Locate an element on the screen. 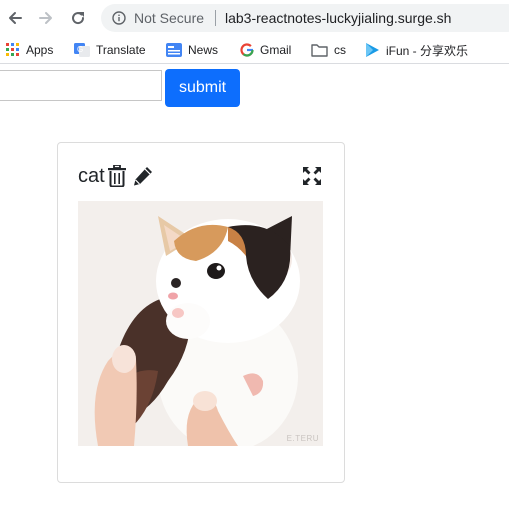 Image resolution: width=509 pixels, height=515 pixels. reload-button is located at coordinates (78, 18).